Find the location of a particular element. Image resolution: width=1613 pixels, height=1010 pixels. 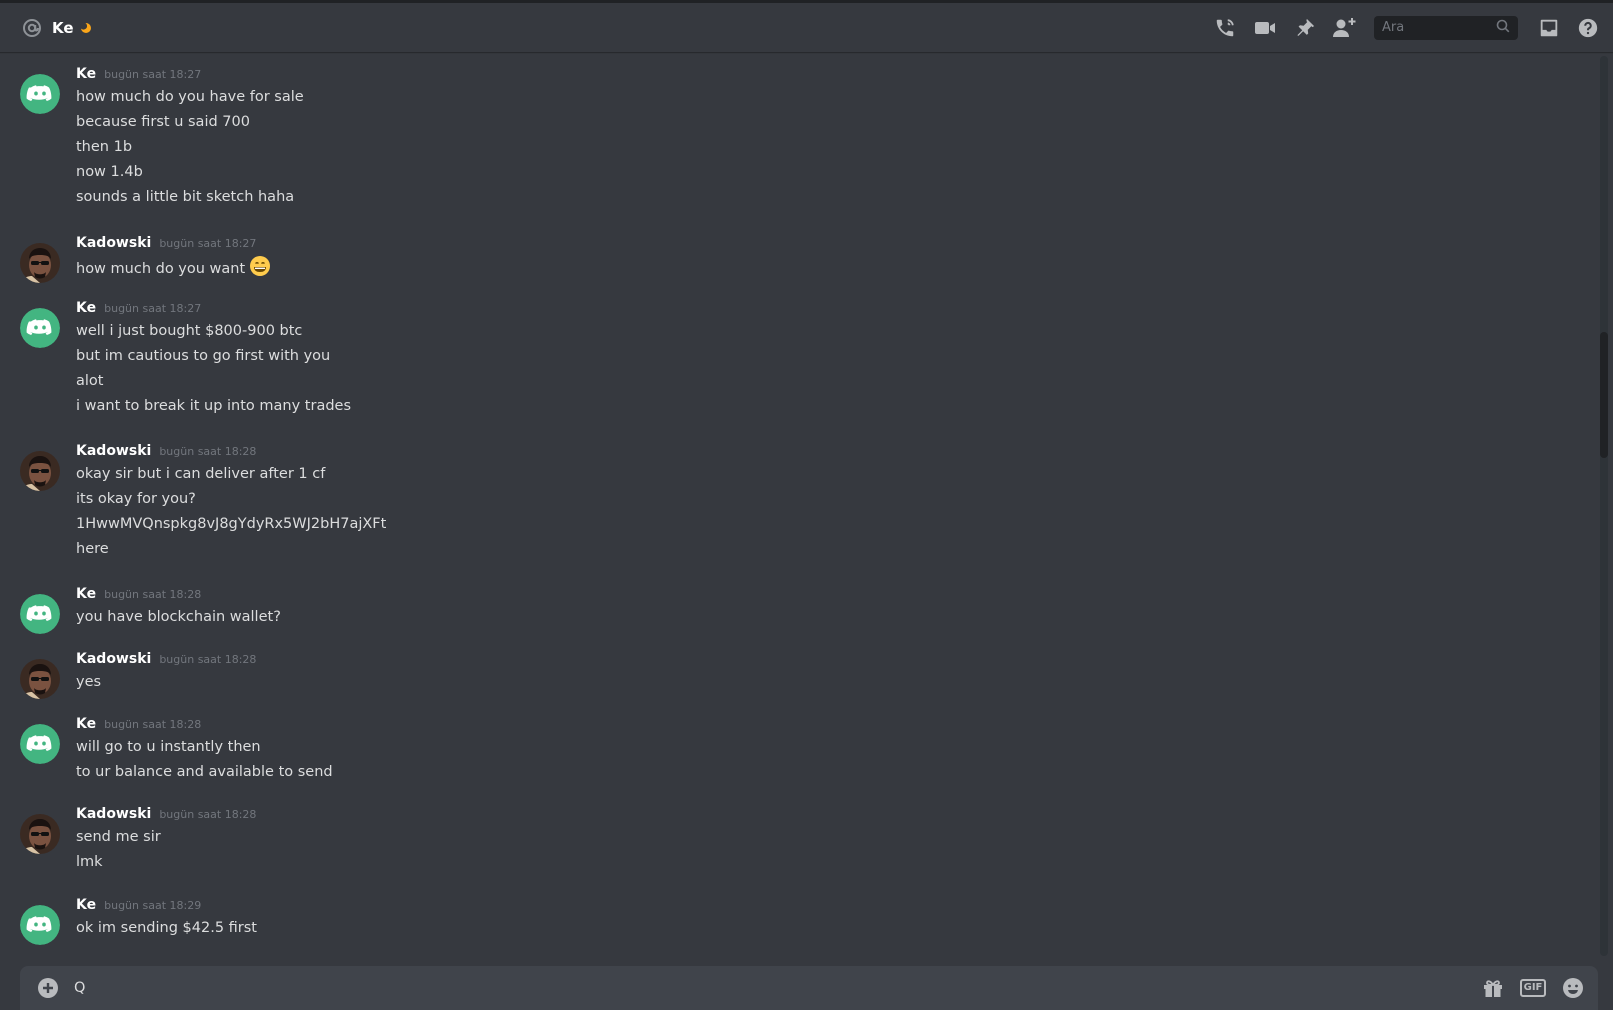

dm-title: Ke is located at coordinates (63, 27).